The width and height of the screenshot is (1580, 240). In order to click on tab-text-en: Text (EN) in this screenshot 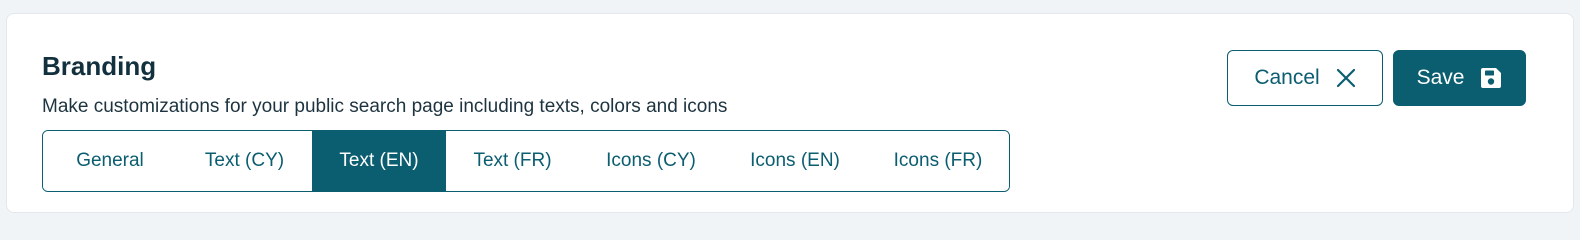, I will do `click(379, 161)`.